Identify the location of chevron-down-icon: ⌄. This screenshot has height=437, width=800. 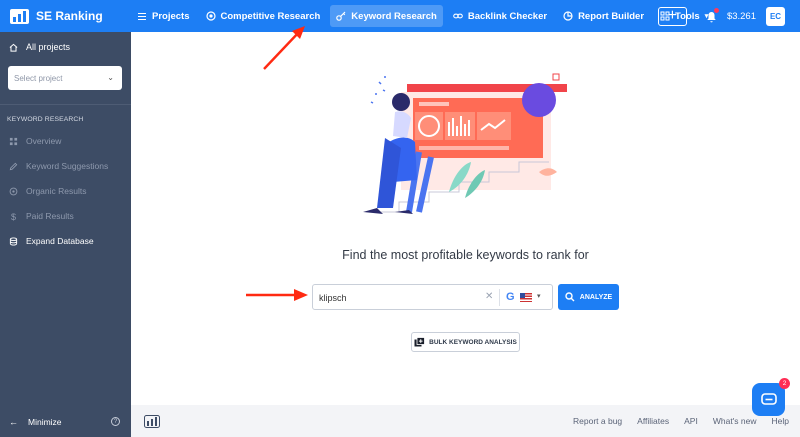
(110, 77).